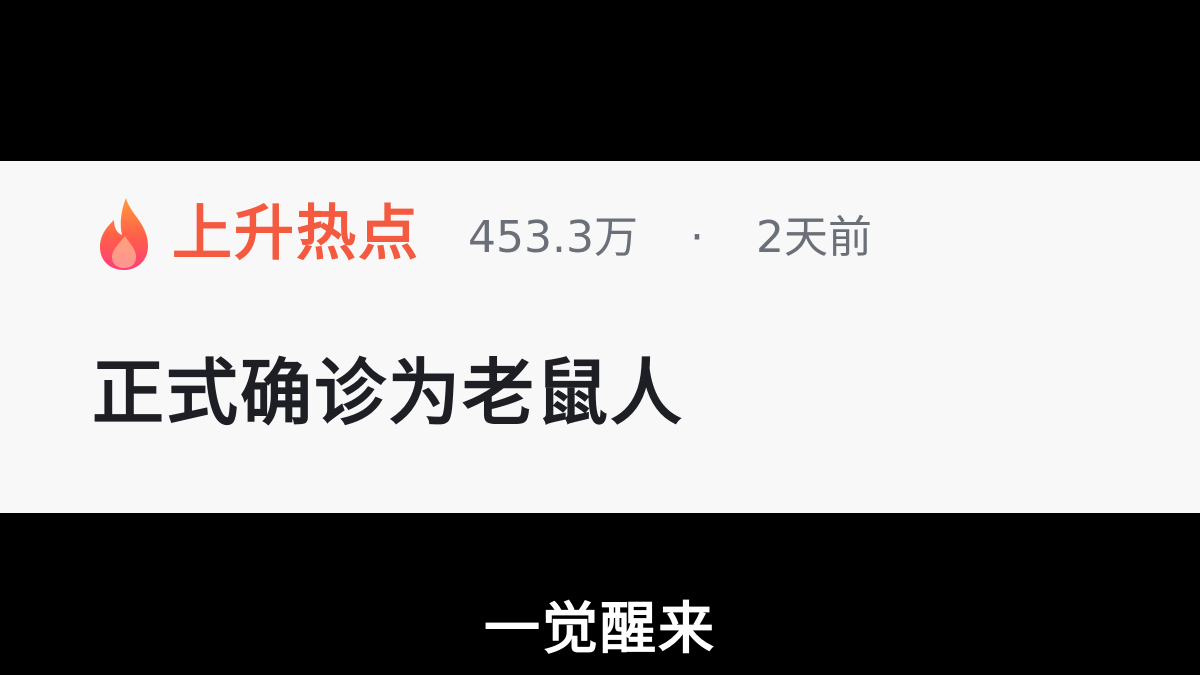 The width and height of the screenshot is (1200, 675). Describe the element at coordinates (600, 629) in the screenshot. I see `video-subtitle: 一觉醒来` at that location.